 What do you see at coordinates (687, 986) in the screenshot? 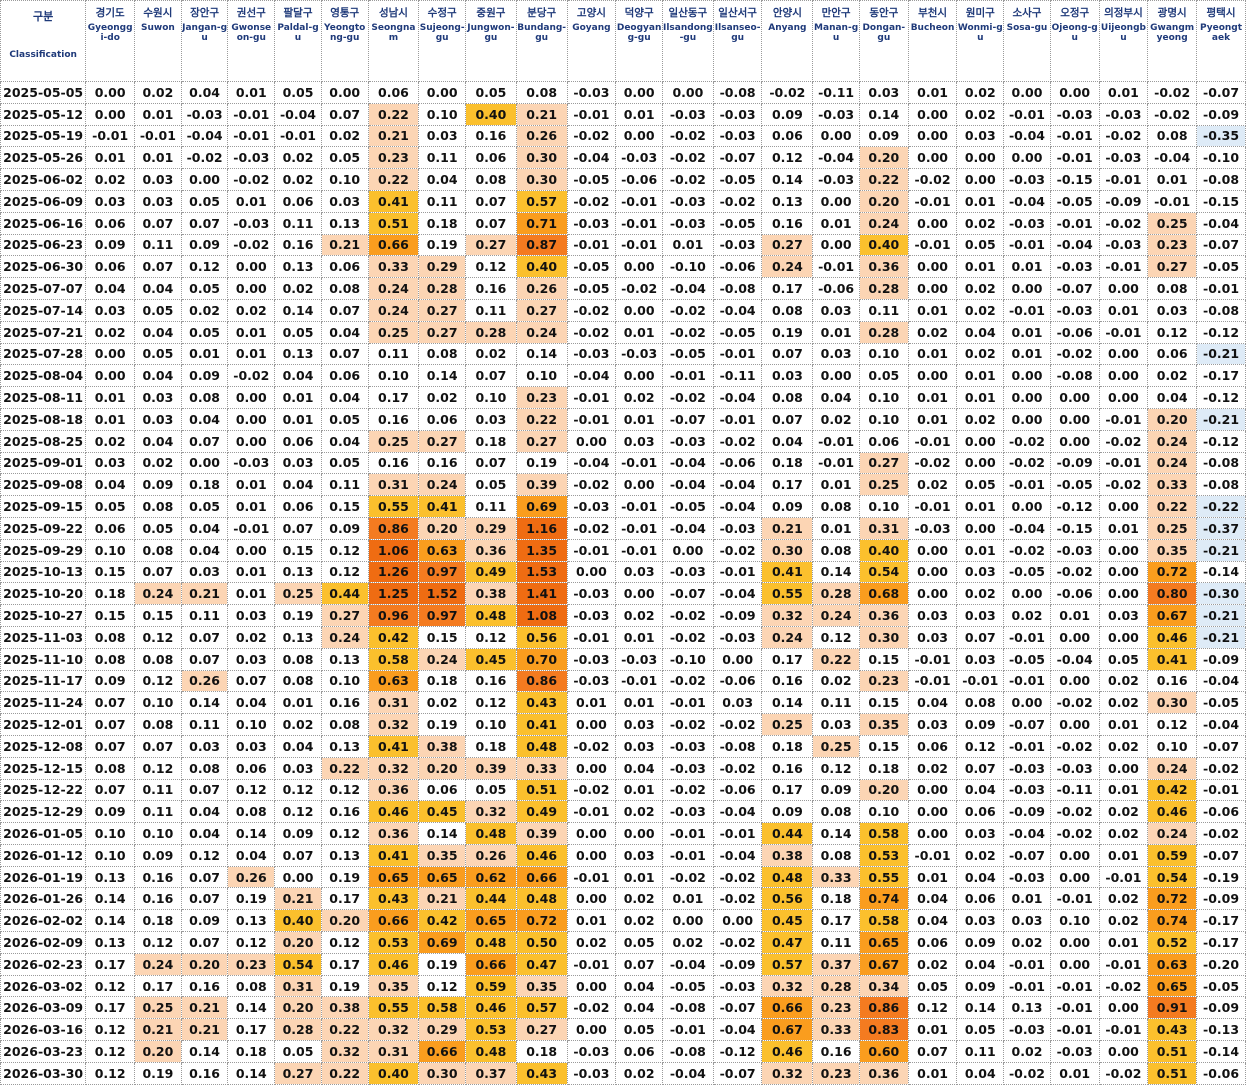
I see `value-cell: -0.05` at bounding box center [687, 986].